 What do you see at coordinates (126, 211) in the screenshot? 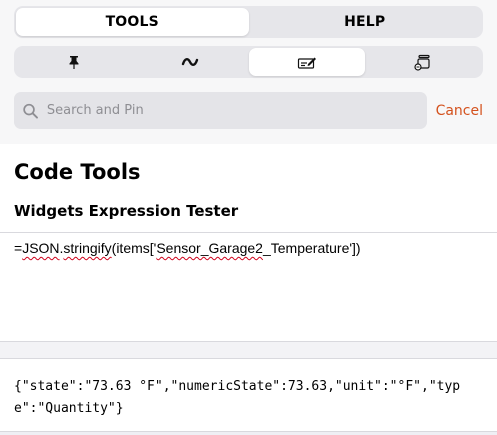
I see `section-title: Widgets Expression Tester` at bounding box center [126, 211].